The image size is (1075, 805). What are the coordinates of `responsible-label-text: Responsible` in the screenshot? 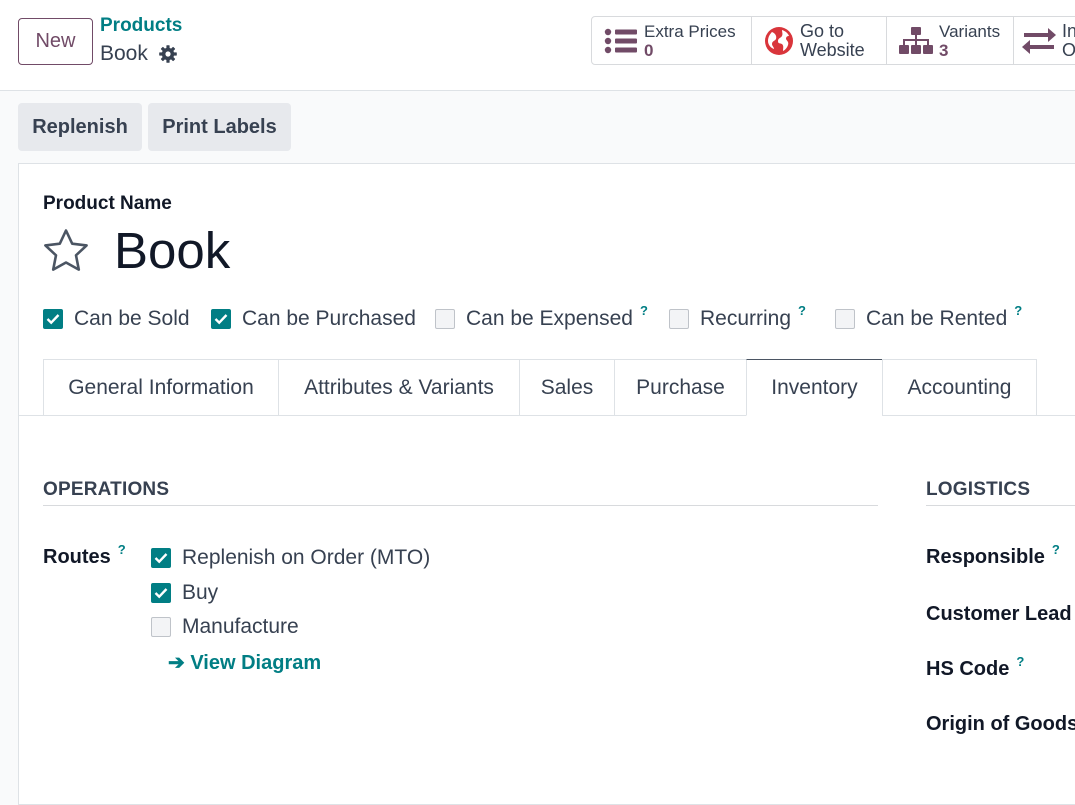 It's located at (985, 557).